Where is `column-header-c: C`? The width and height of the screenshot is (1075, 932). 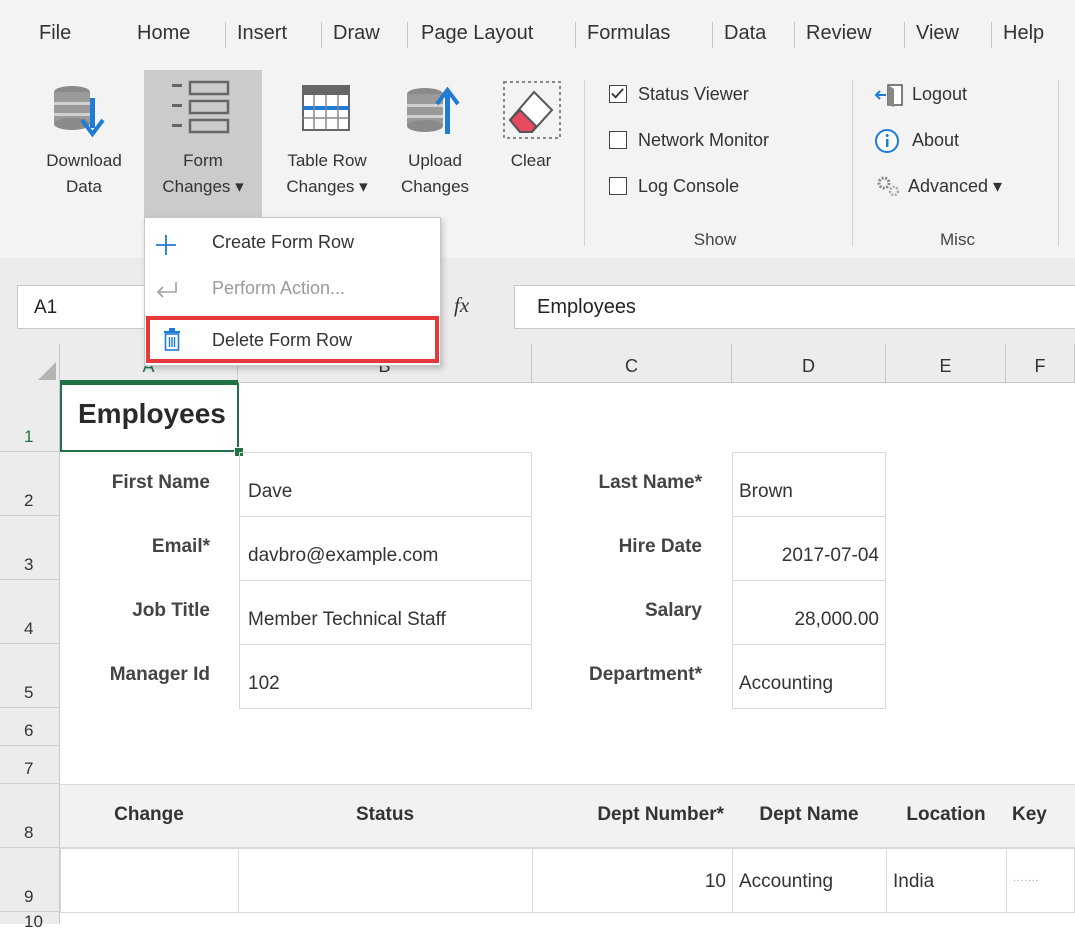 column-header-c: C is located at coordinates (632, 363).